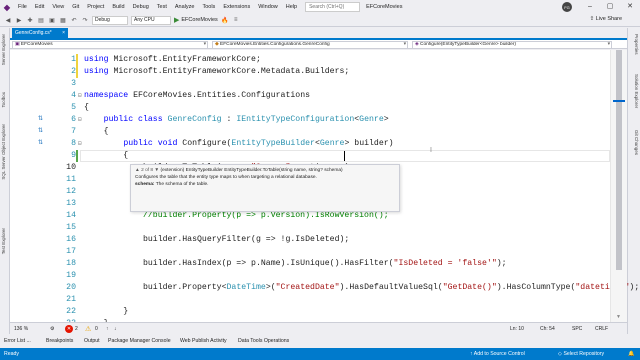  I want to click on document-tabs: GenreConfig.cs* ×, so click(318, 33).